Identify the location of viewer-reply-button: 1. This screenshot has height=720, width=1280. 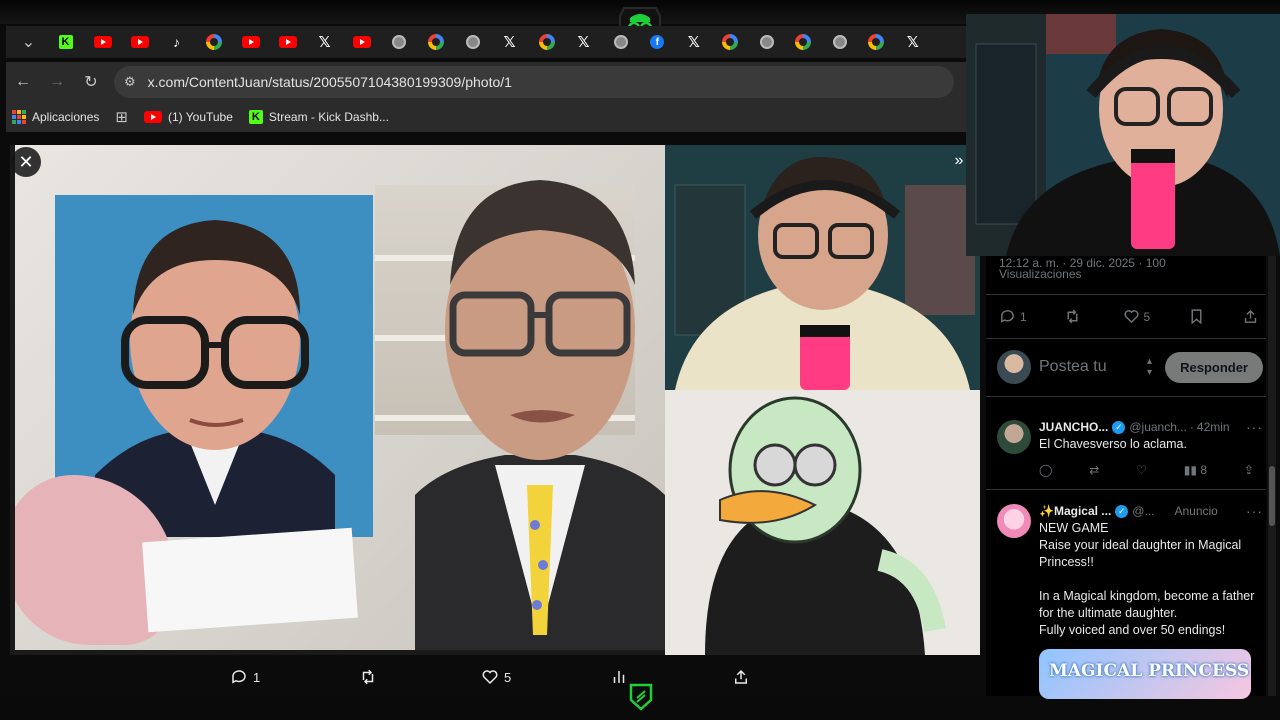
(245, 677).